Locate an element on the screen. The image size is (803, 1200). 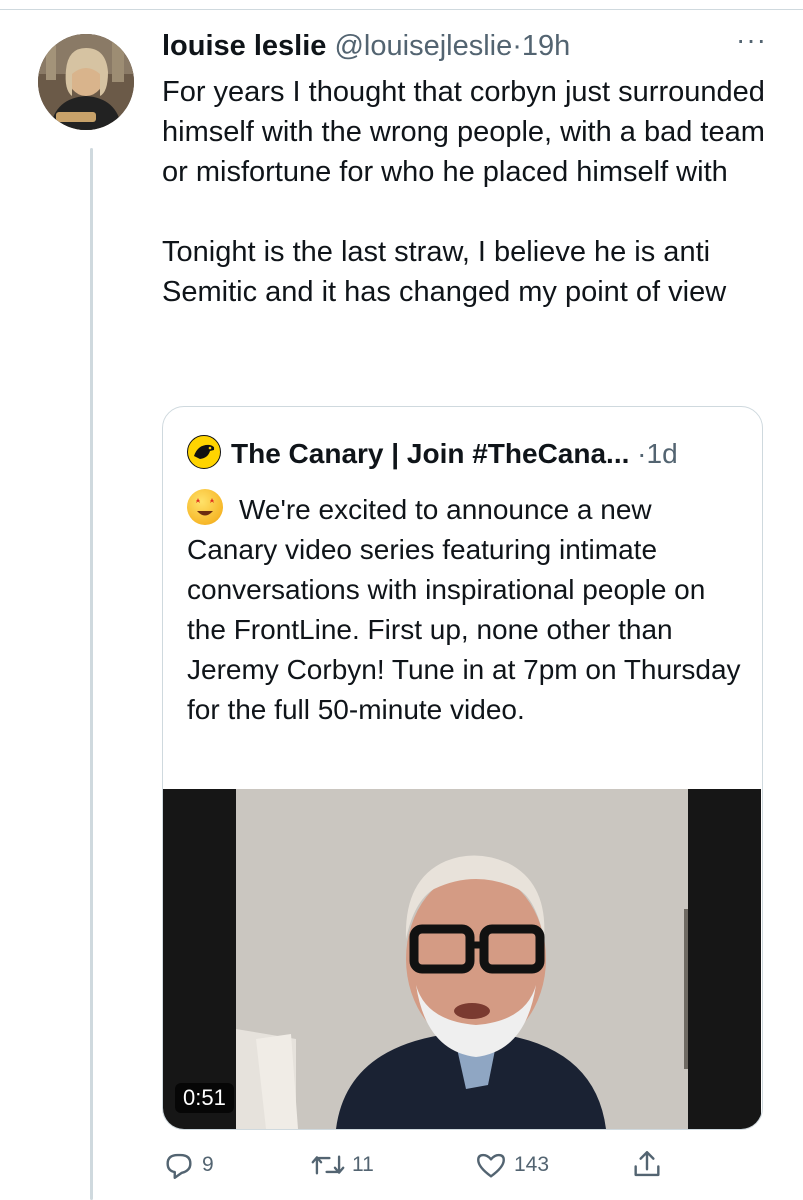
more-options-icon: ··· is located at coordinates (751, 40).